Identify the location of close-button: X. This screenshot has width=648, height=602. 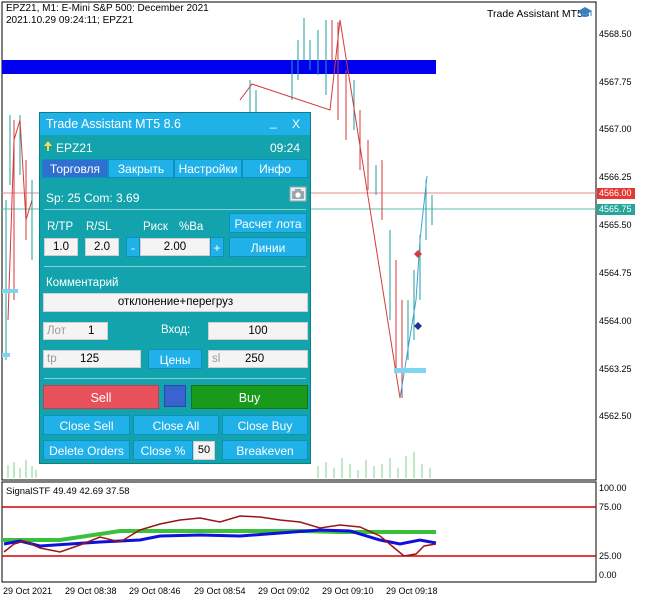
(296, 124).